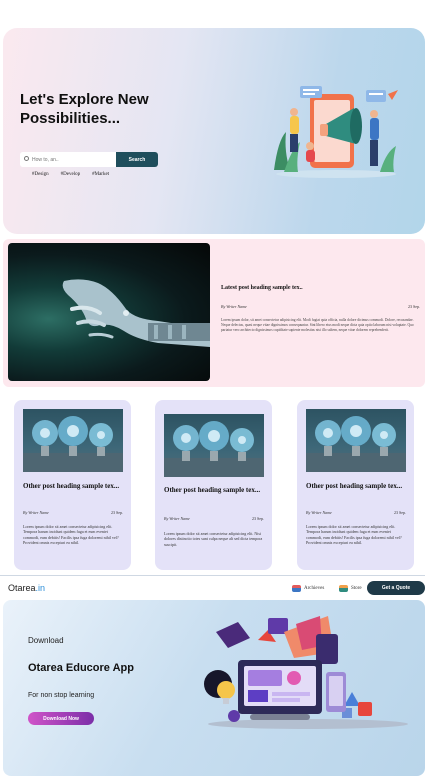 This screenshot has width=425, height=781. What do you see at coordinates (212, 587) in the screenshot?
I see `navbar: Otarea.in Archieves Store` at bounding box center [212, 587].